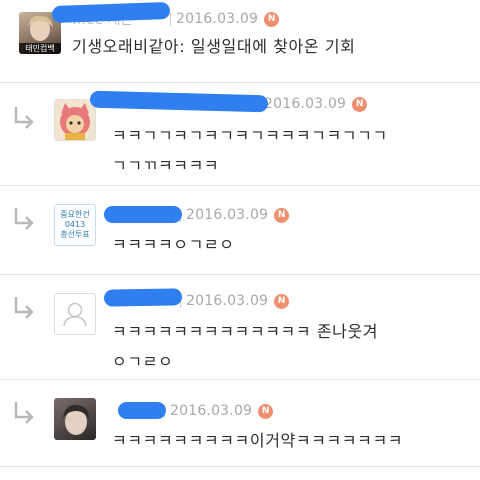  I want to click on avatar: 중요한건 0413 총선투표, so click(75, 225).